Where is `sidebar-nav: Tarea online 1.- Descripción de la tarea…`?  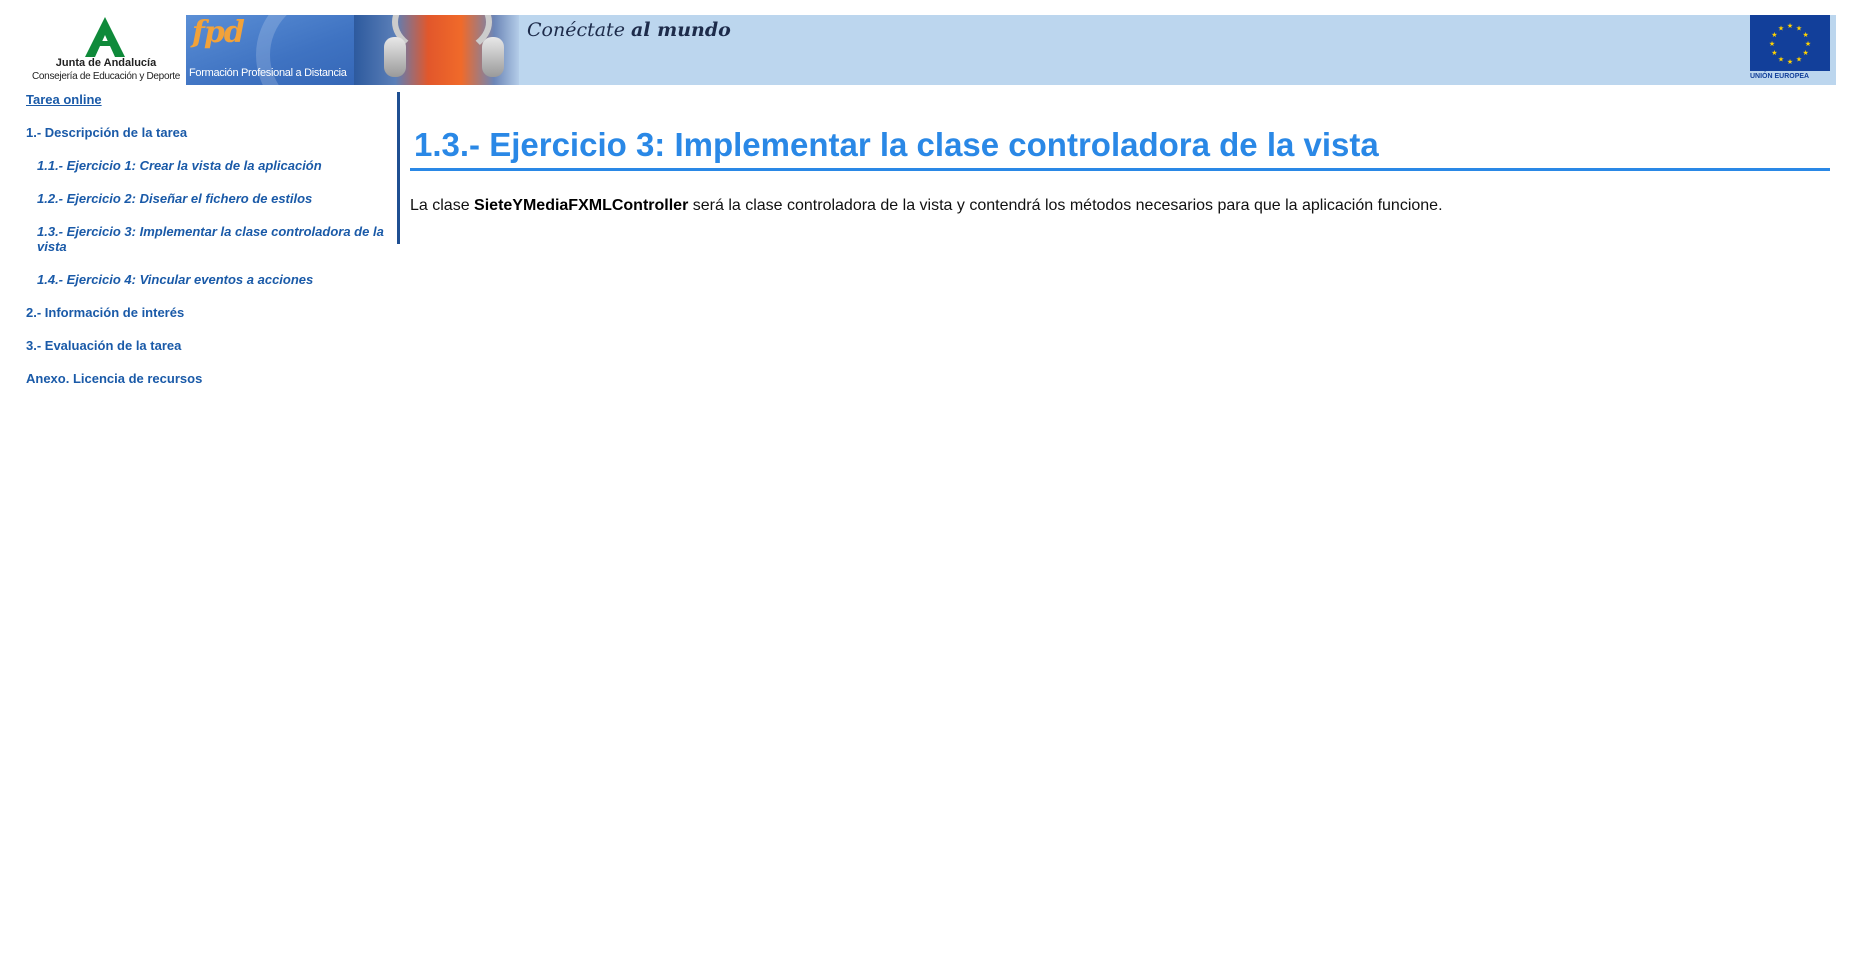 sidebar-nav: Tarea online 1.- Descripción de la tarea… is located at coordinates (212, 248).